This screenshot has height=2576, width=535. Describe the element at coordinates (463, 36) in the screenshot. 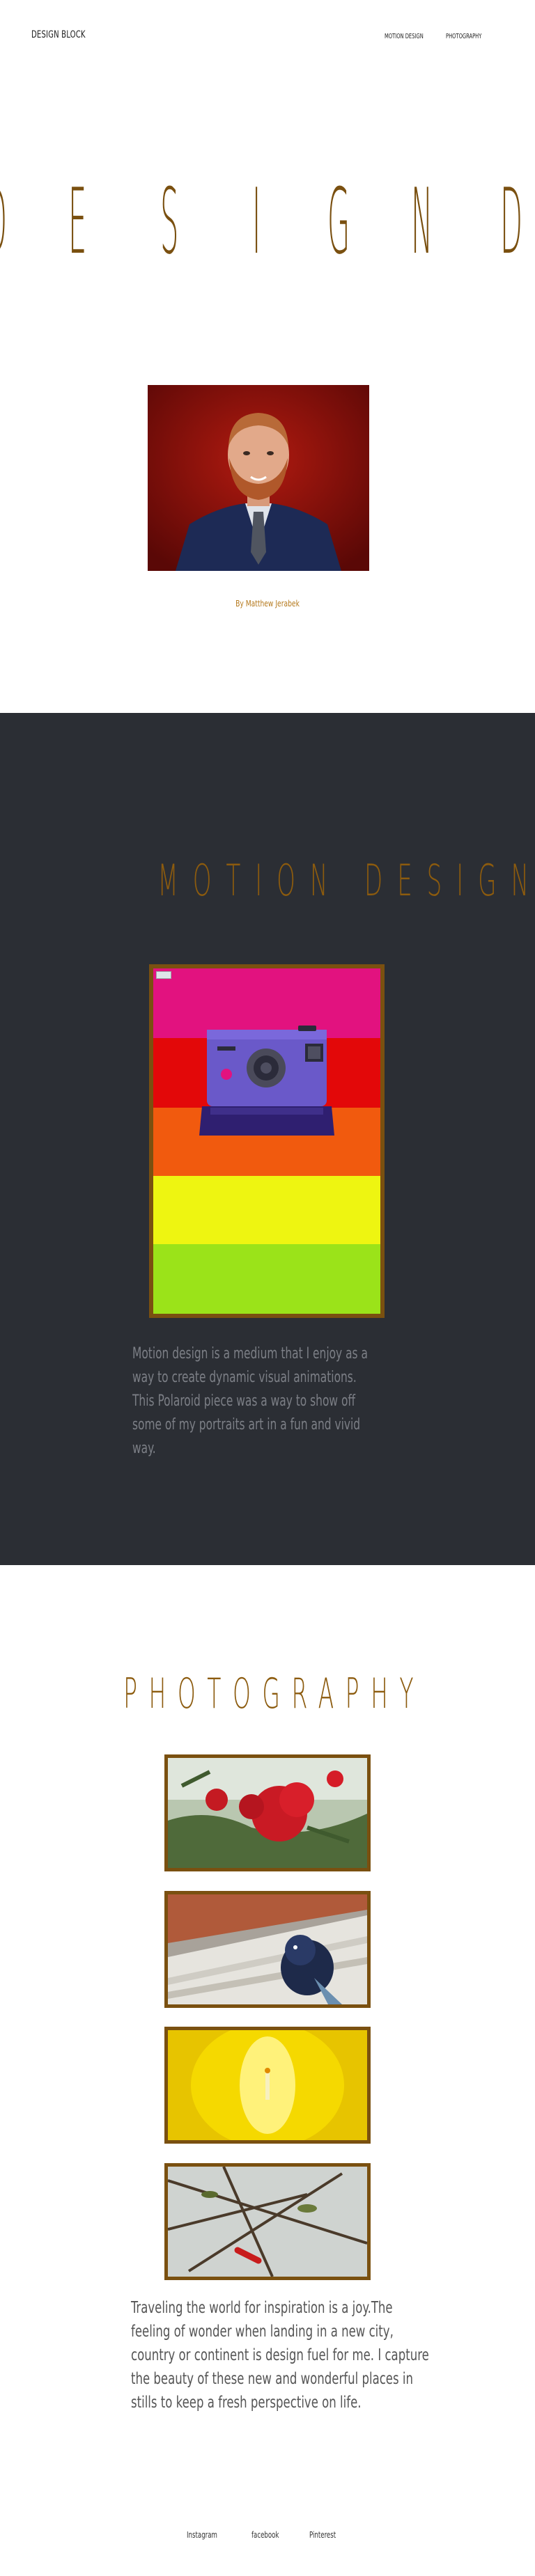

I see `nav-photography: PHOTOGRAPHY` at that location.